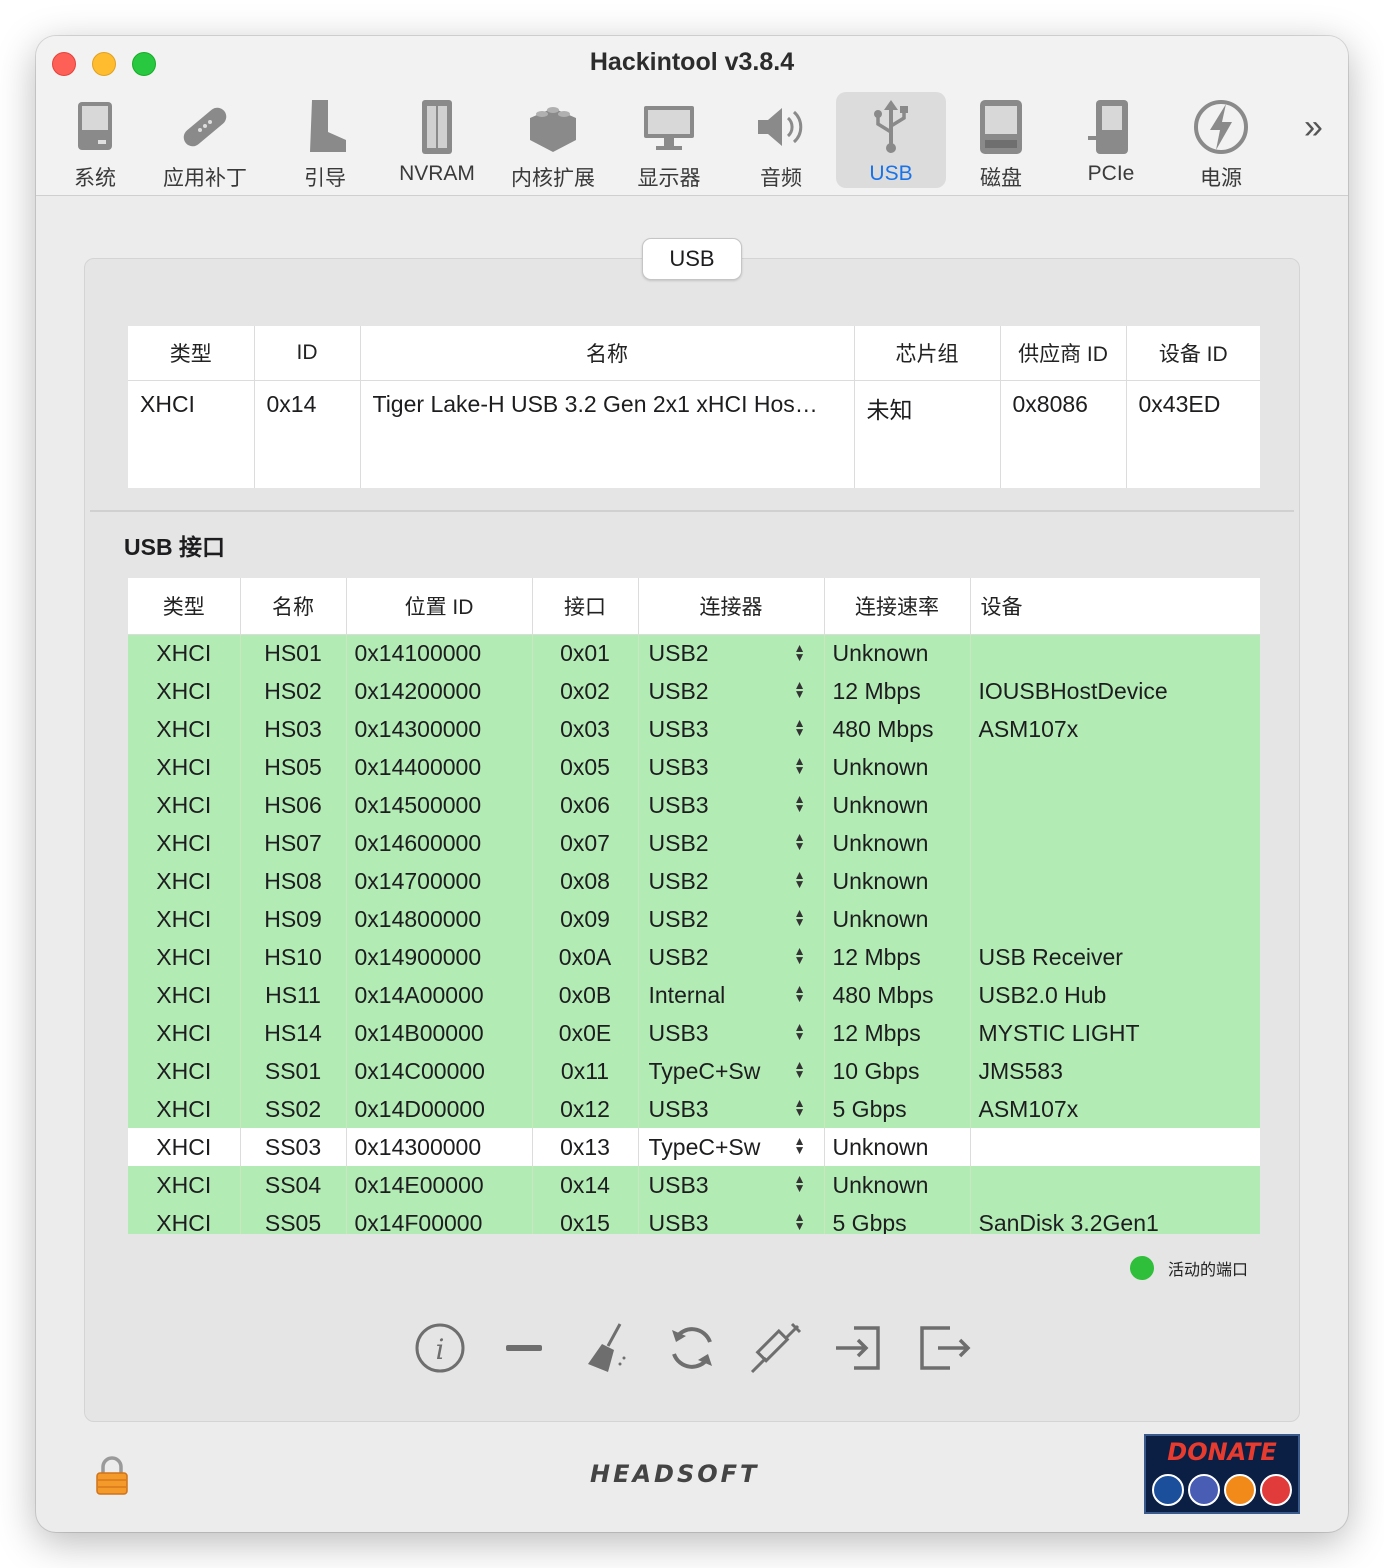  Describe the element at coordinates (731, 995) in the screenshot. I see `connector-select: Internal ▲ ▼` at that location.